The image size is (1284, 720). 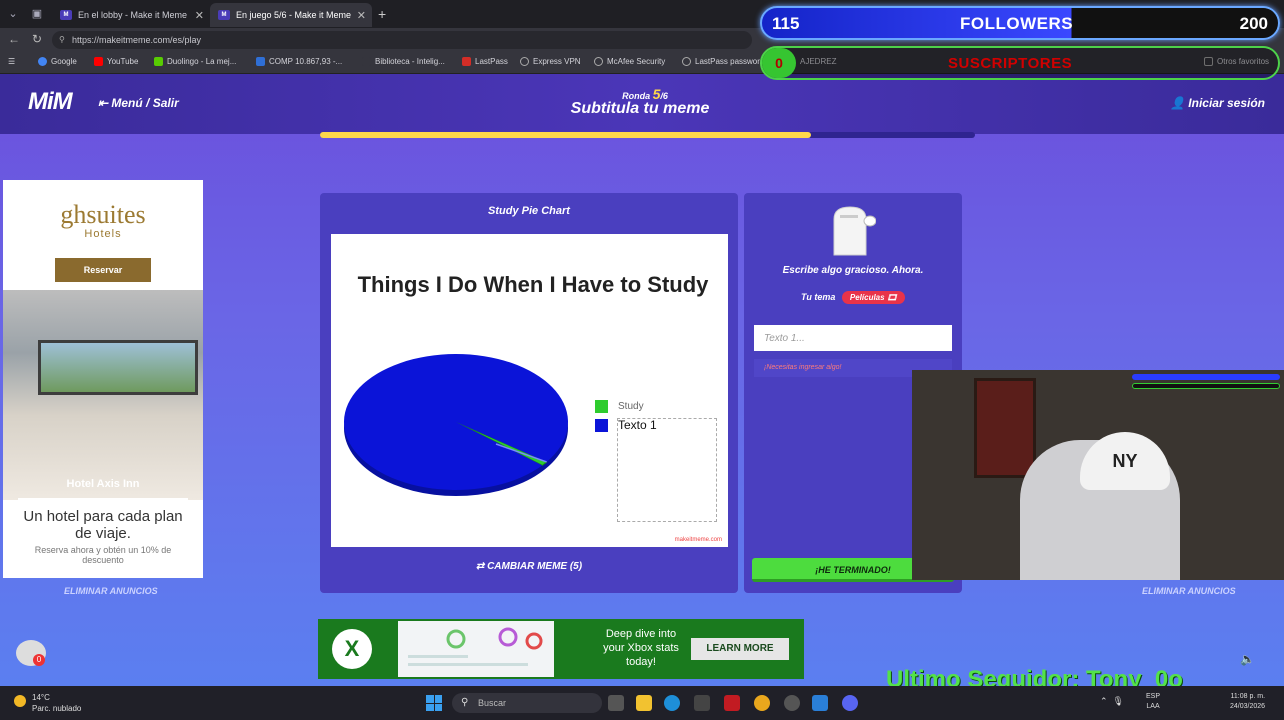 I want to click on chat-badge: 0, so click(x=39, y=660).